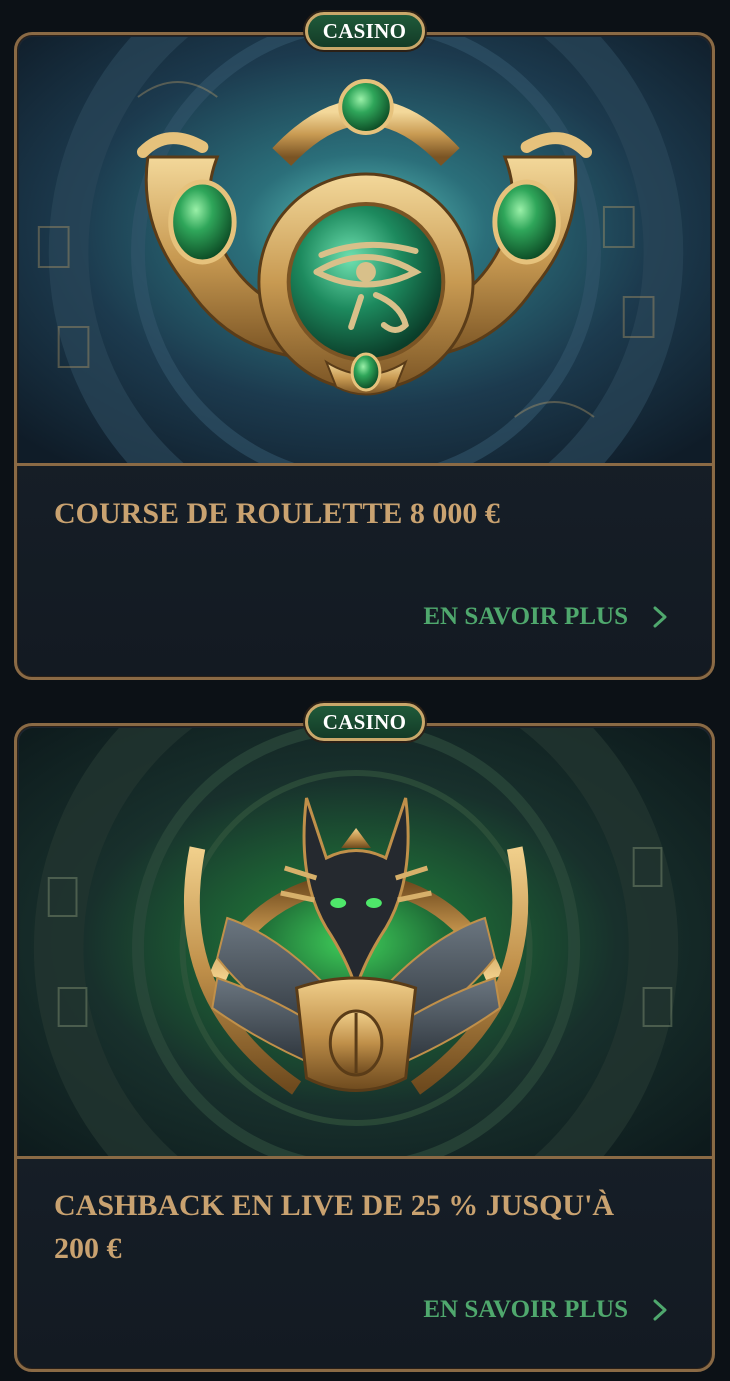 This screenshot has width=730, height=1381. Describe the element at coordinates (334, 1227) in the screenshot. I see `promo-title: CASHBACK EN LIVE DE 25 % JUSQU'À 200 €` at that location.